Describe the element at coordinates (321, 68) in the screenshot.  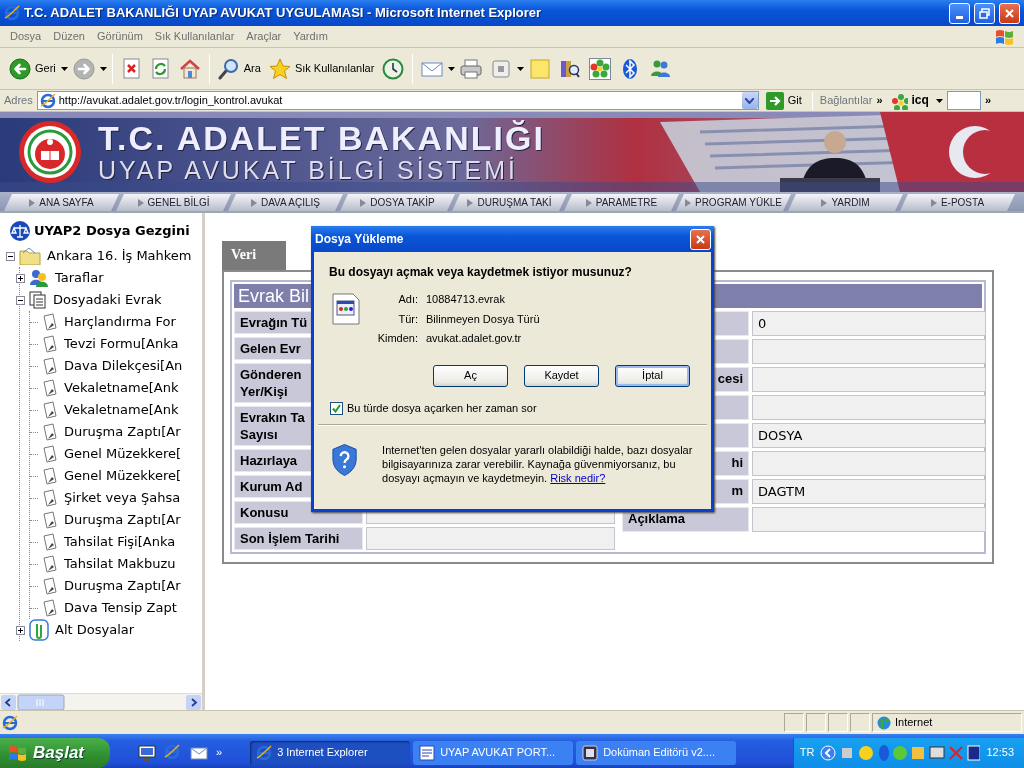
I see `favorites-button: Sık Kullanılanlar` at that location.